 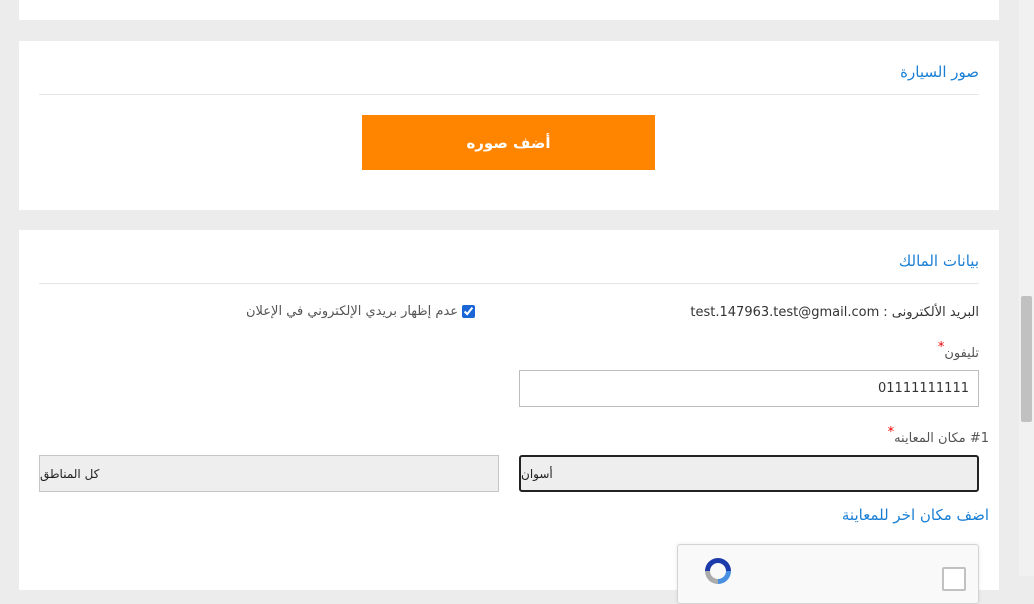 I want to click on phone-label: تليفون, so click(x=961, y=353).